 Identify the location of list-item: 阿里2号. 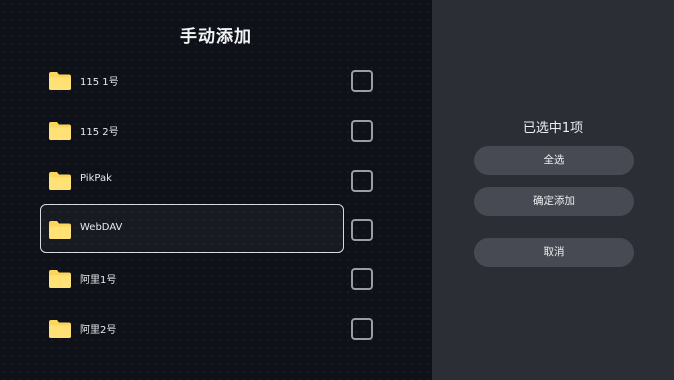
(206, 327).